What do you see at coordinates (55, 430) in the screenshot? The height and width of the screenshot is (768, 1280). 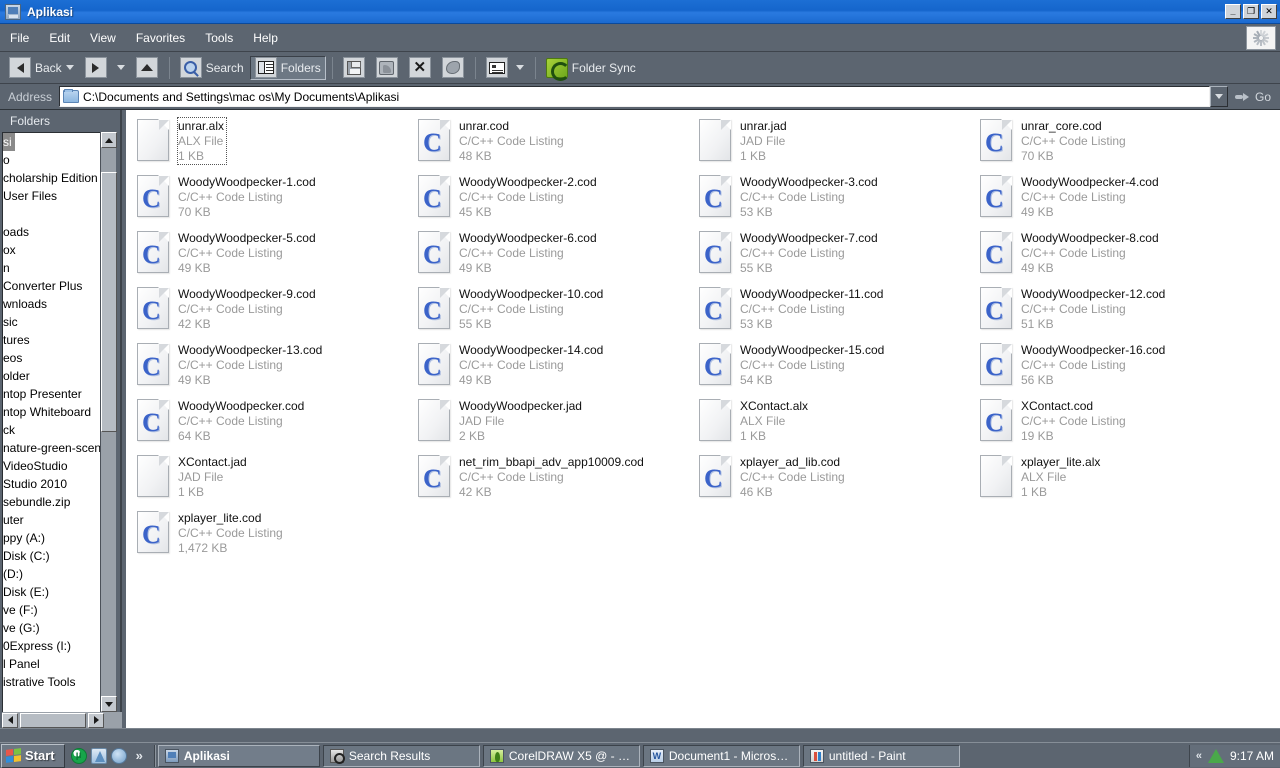 I see `folder-tree-item: ck` at bounding box center [55, 430].